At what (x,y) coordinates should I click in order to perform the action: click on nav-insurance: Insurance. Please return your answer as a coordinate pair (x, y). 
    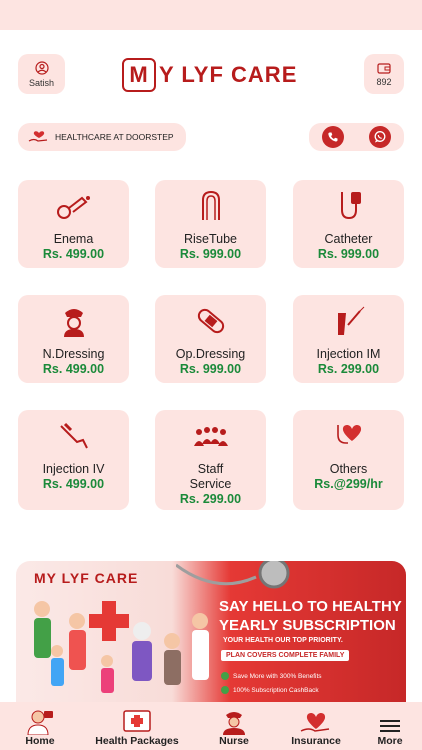
    Looking at the image, I should click on (316, 726).